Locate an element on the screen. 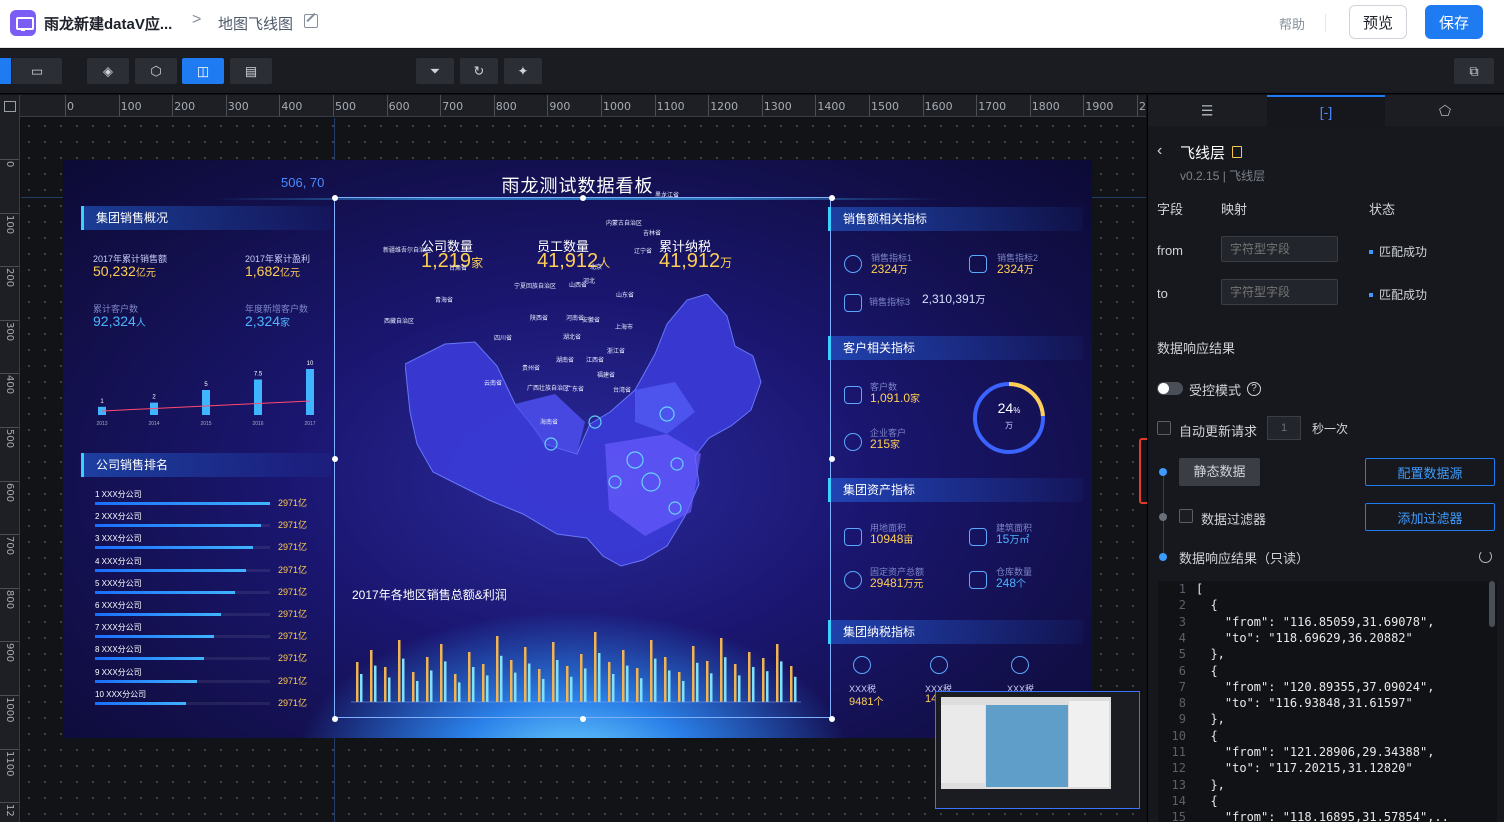 The width and height of the screenshot is (1504, 822). vertical-ruler: 0 100 200 300 400 500 600 700 800 900 1000 1100 12 is located at coordinates (10, 469).